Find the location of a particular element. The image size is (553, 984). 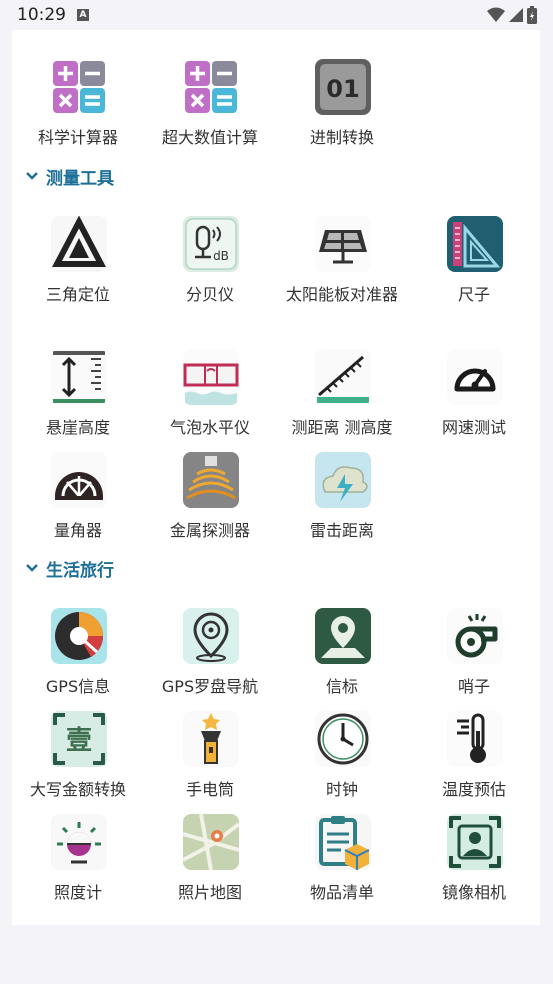

tool-label: 大写金额转换 is located at coordinates (77, 789).